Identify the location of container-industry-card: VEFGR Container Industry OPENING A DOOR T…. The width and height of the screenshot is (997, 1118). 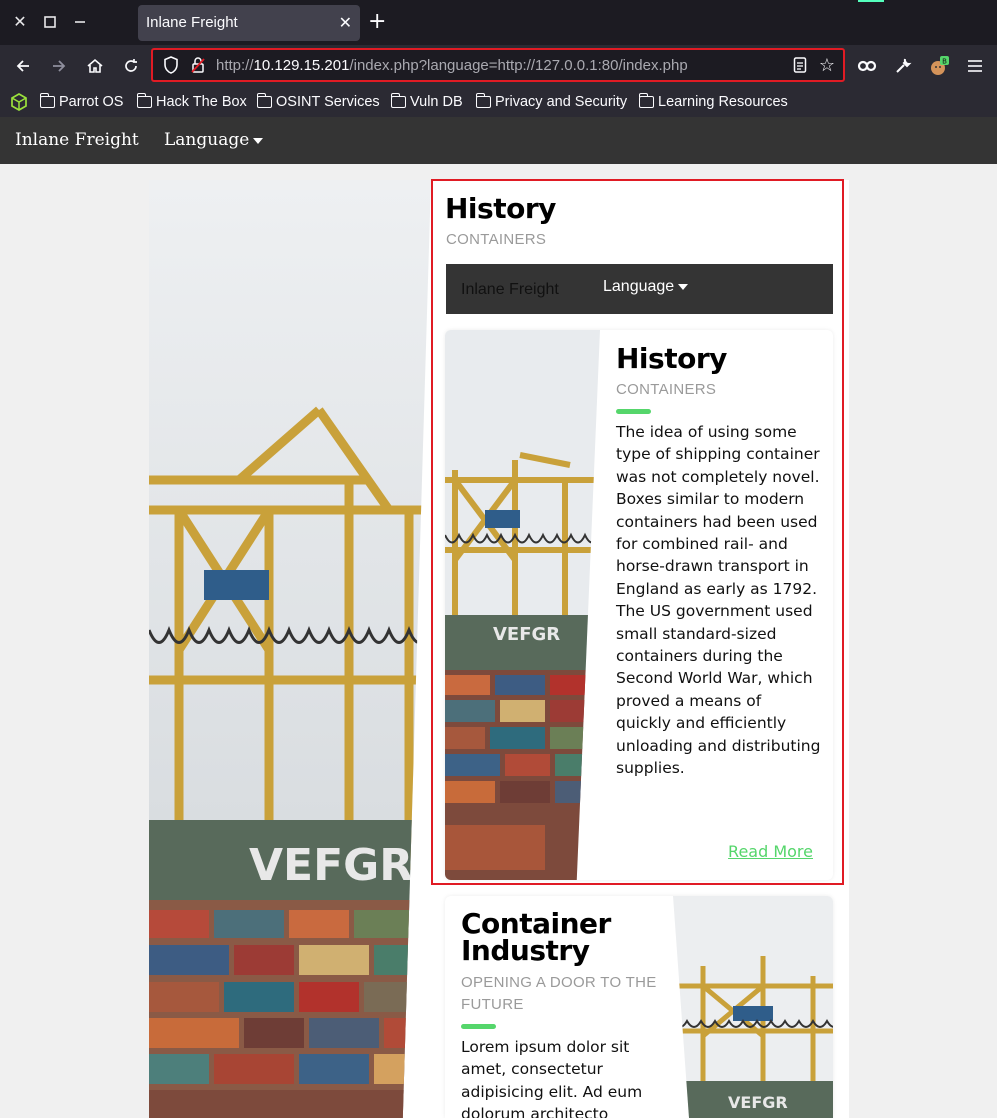
(639, 1007).